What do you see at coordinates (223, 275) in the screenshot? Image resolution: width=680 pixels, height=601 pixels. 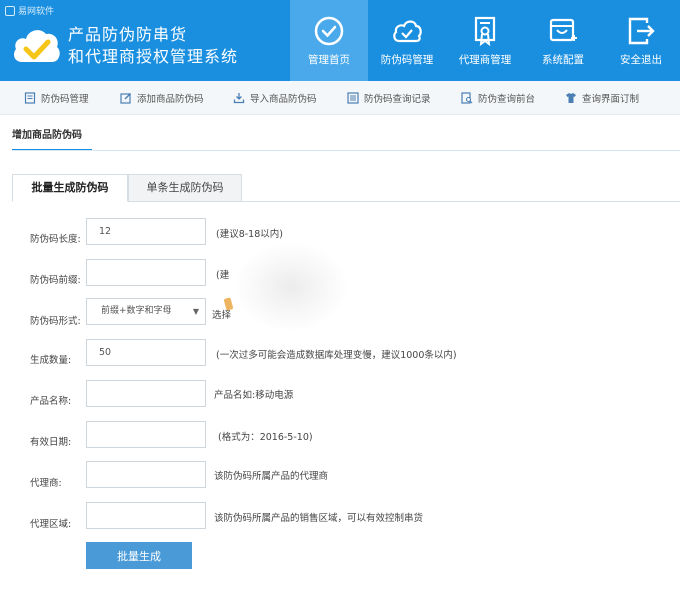 I see `prefix-hint: (建` at bounding box center [223, 275].